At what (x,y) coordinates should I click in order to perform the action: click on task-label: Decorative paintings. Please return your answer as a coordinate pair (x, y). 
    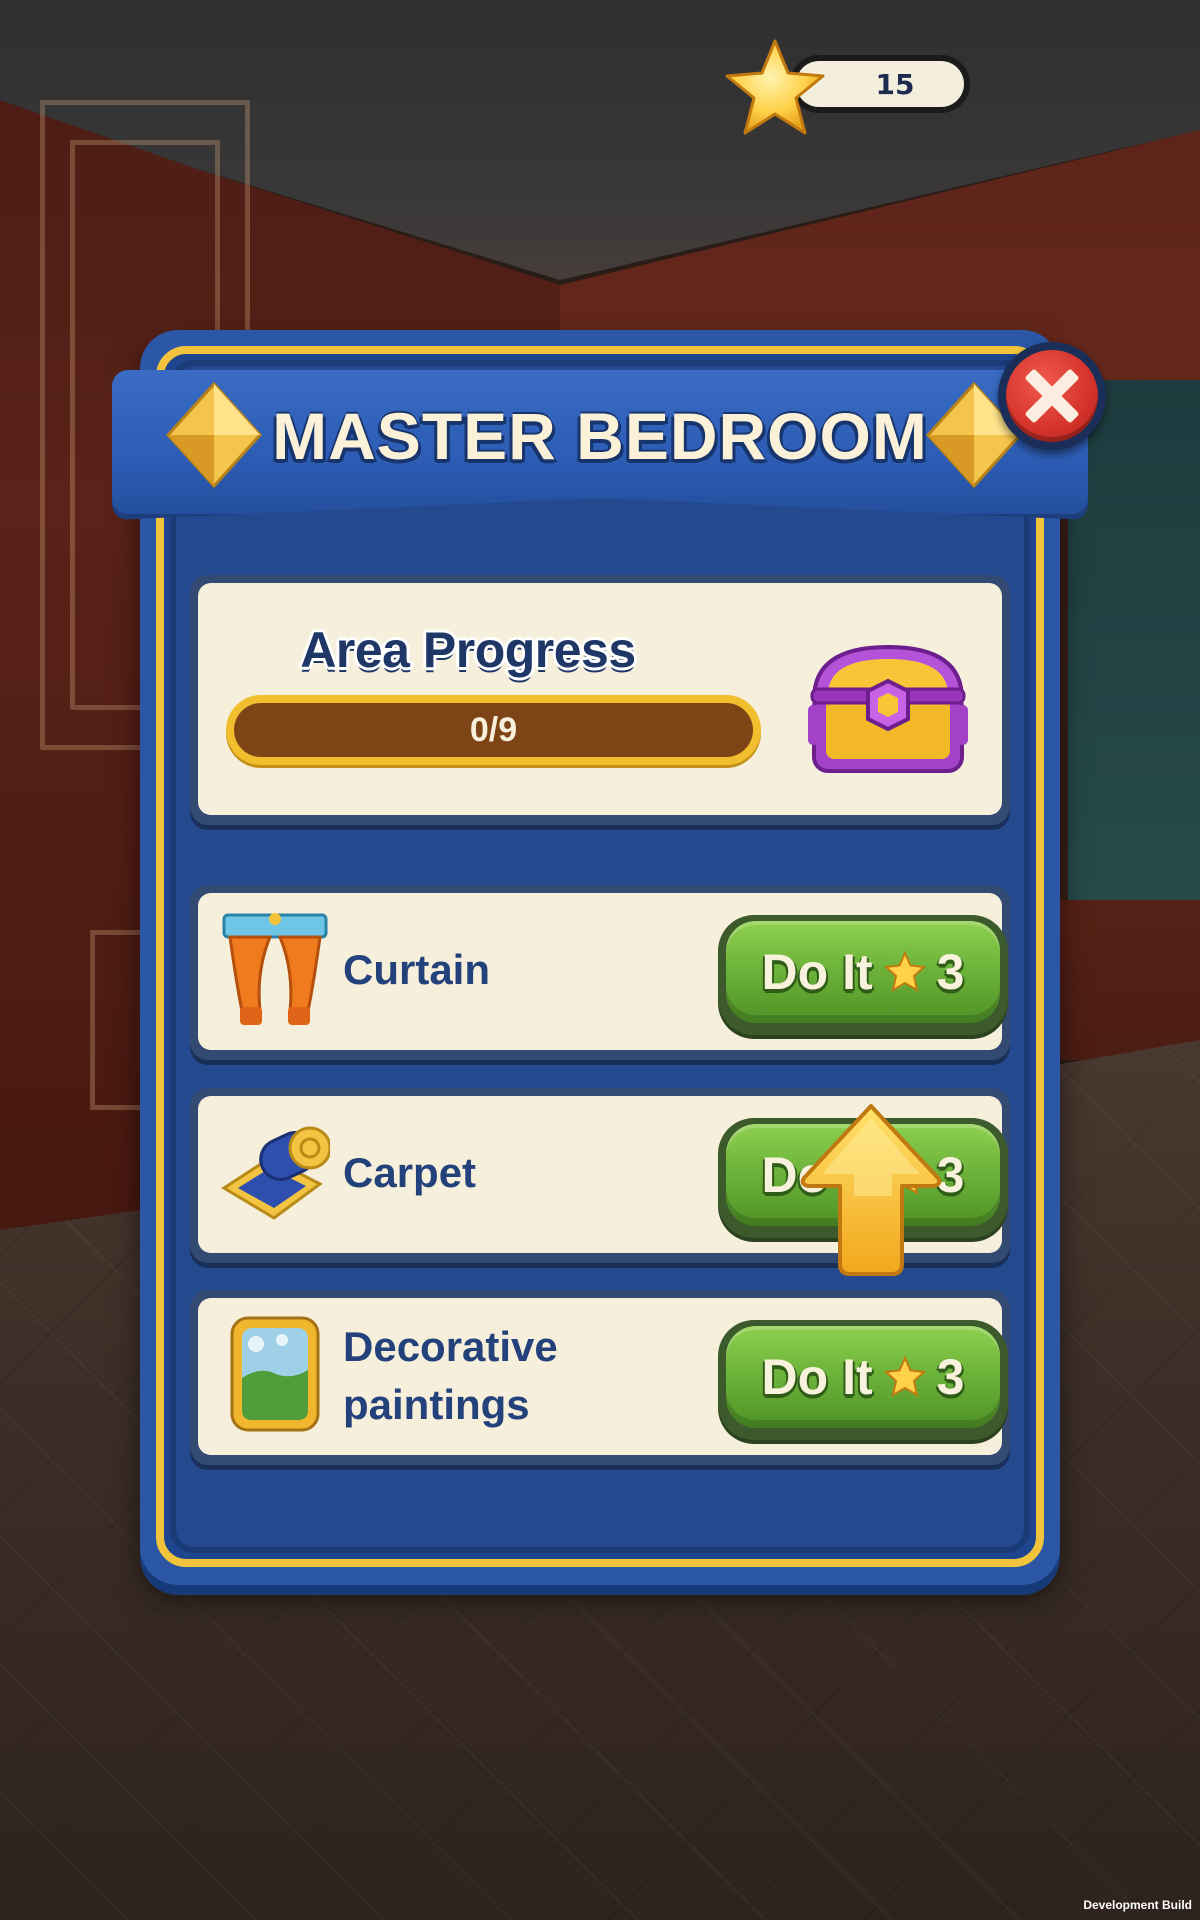
    Looking at the image, I should click on (450, 1376).